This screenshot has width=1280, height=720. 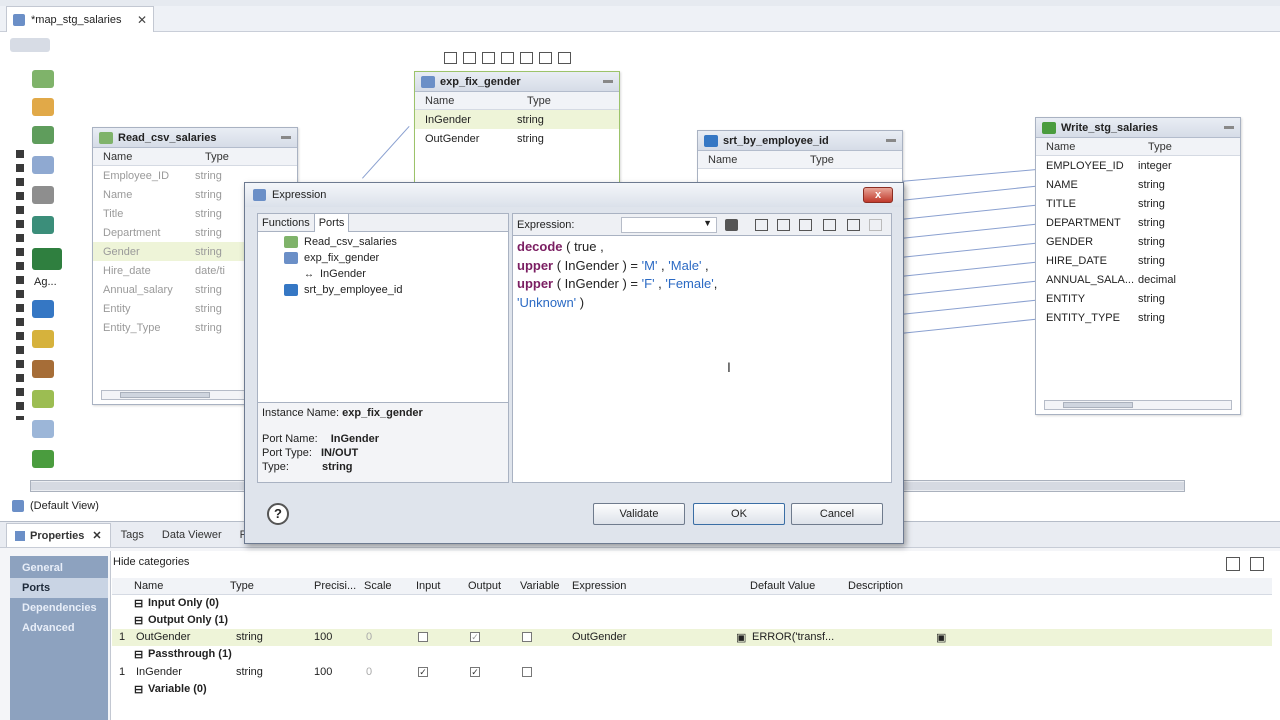 I want to click on object-scrollbar, so click(x=1138, y=405).